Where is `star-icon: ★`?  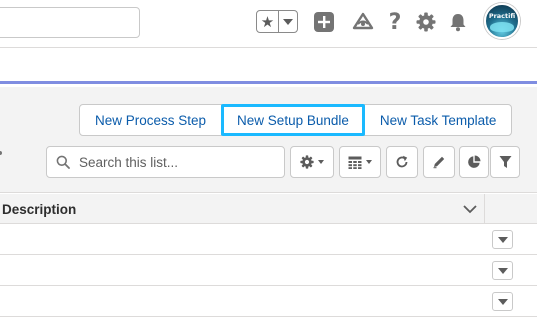
star-icon: ★ is located at coordinates (267, 21).